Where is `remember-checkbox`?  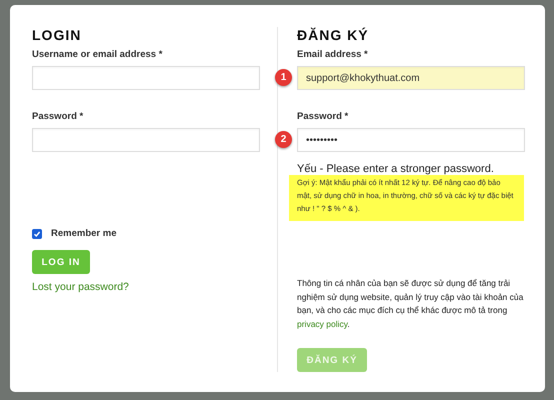 remember-checkbox is located at coordinates (37, 233).